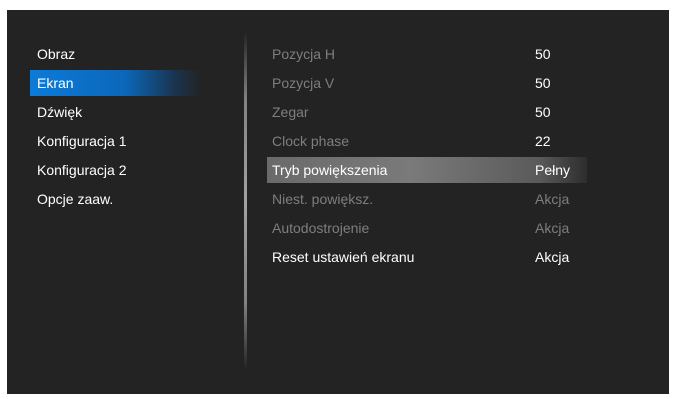 Image resolution: width=676 pixels, height=399 pixels. What do you see at coordinates (321, 228) in the screenshot?
I see `setting-label: Autodostrojenie` at bounding box center [321, 228].